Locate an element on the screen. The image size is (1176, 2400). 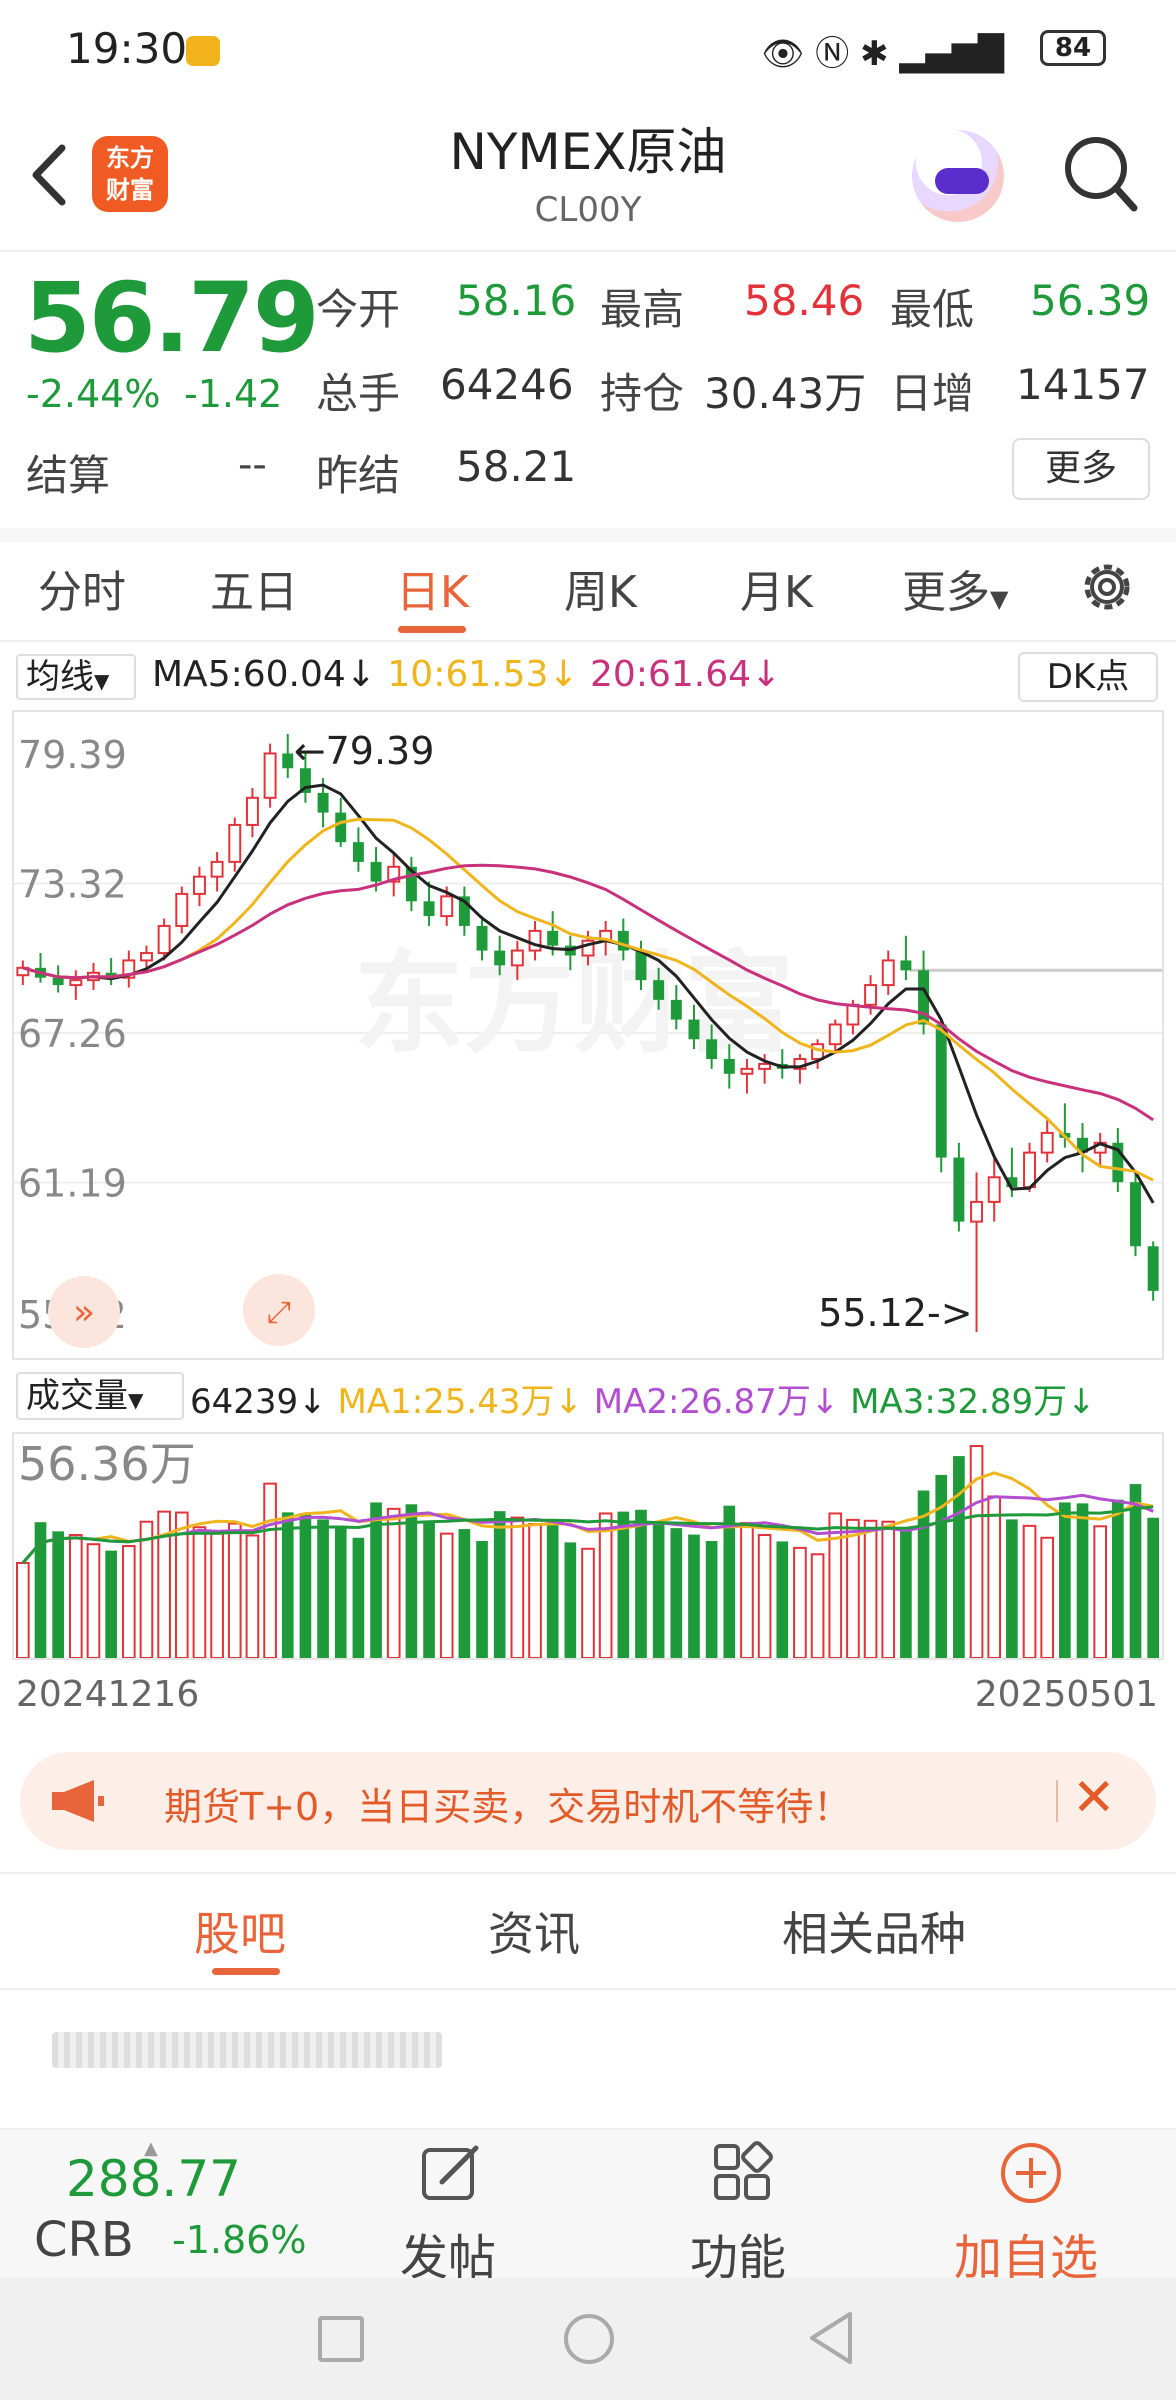
double-chevron-icon: » is located at coordinates (84, 1312).